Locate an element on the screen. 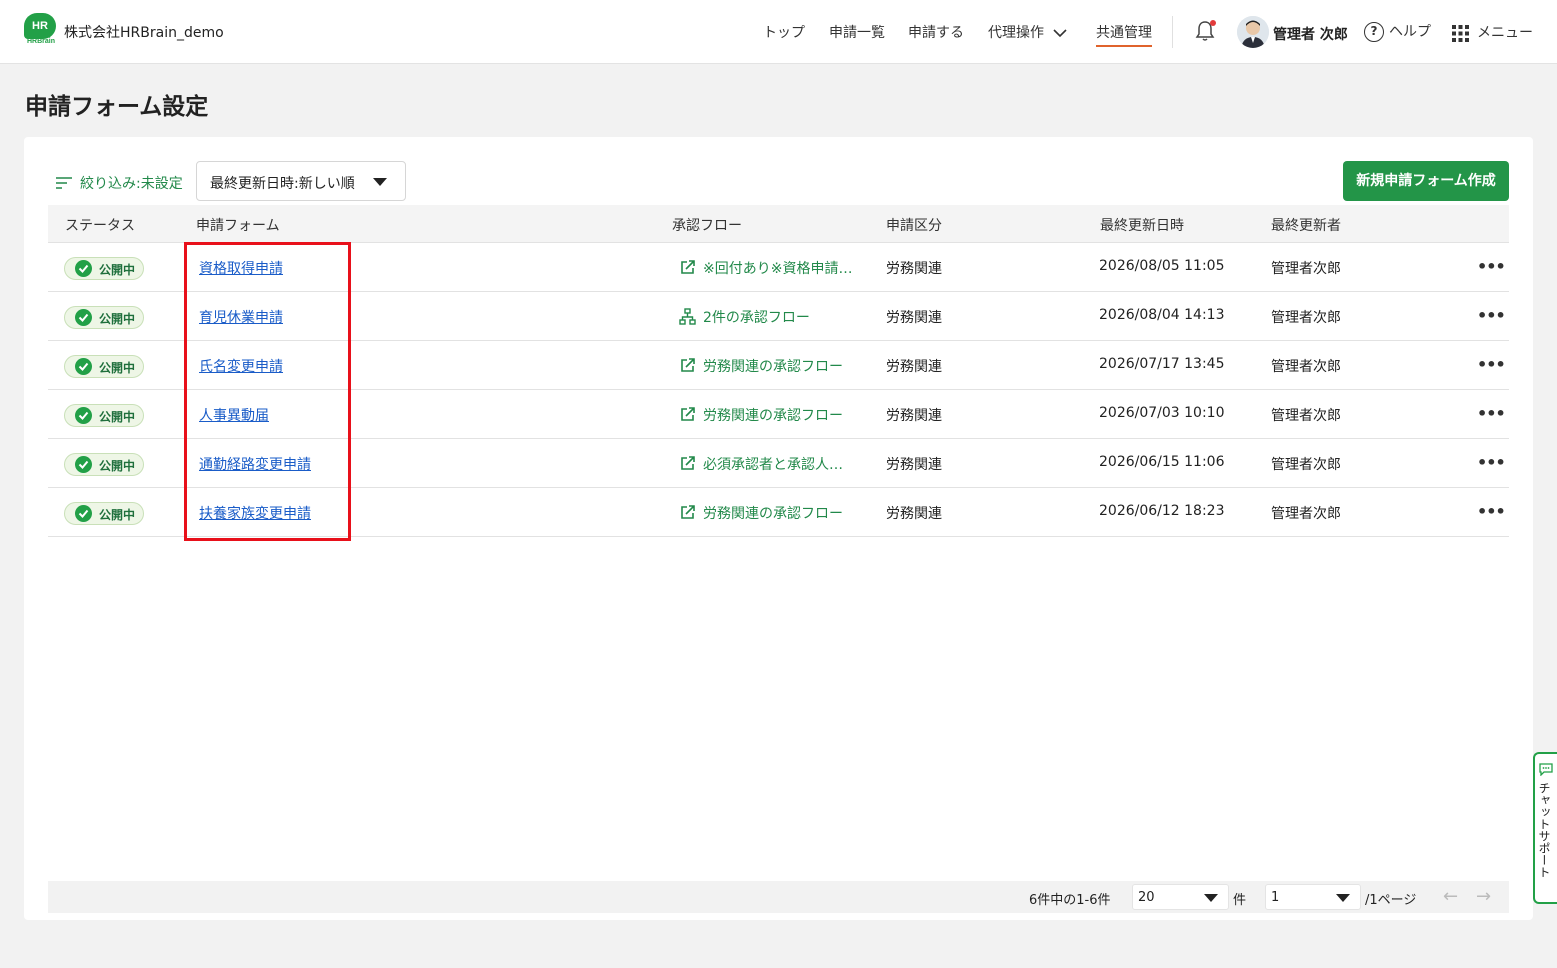  notification-bell-icon is located at coordinates (1206, 32).